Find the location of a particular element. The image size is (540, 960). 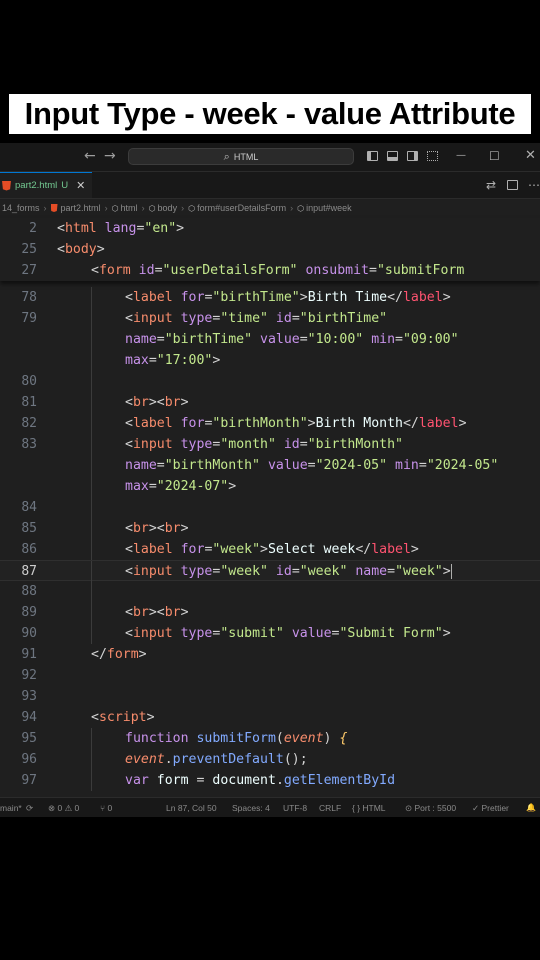

cursor-position: Ln 87, Col 50 is located at coordinates (191, 808).